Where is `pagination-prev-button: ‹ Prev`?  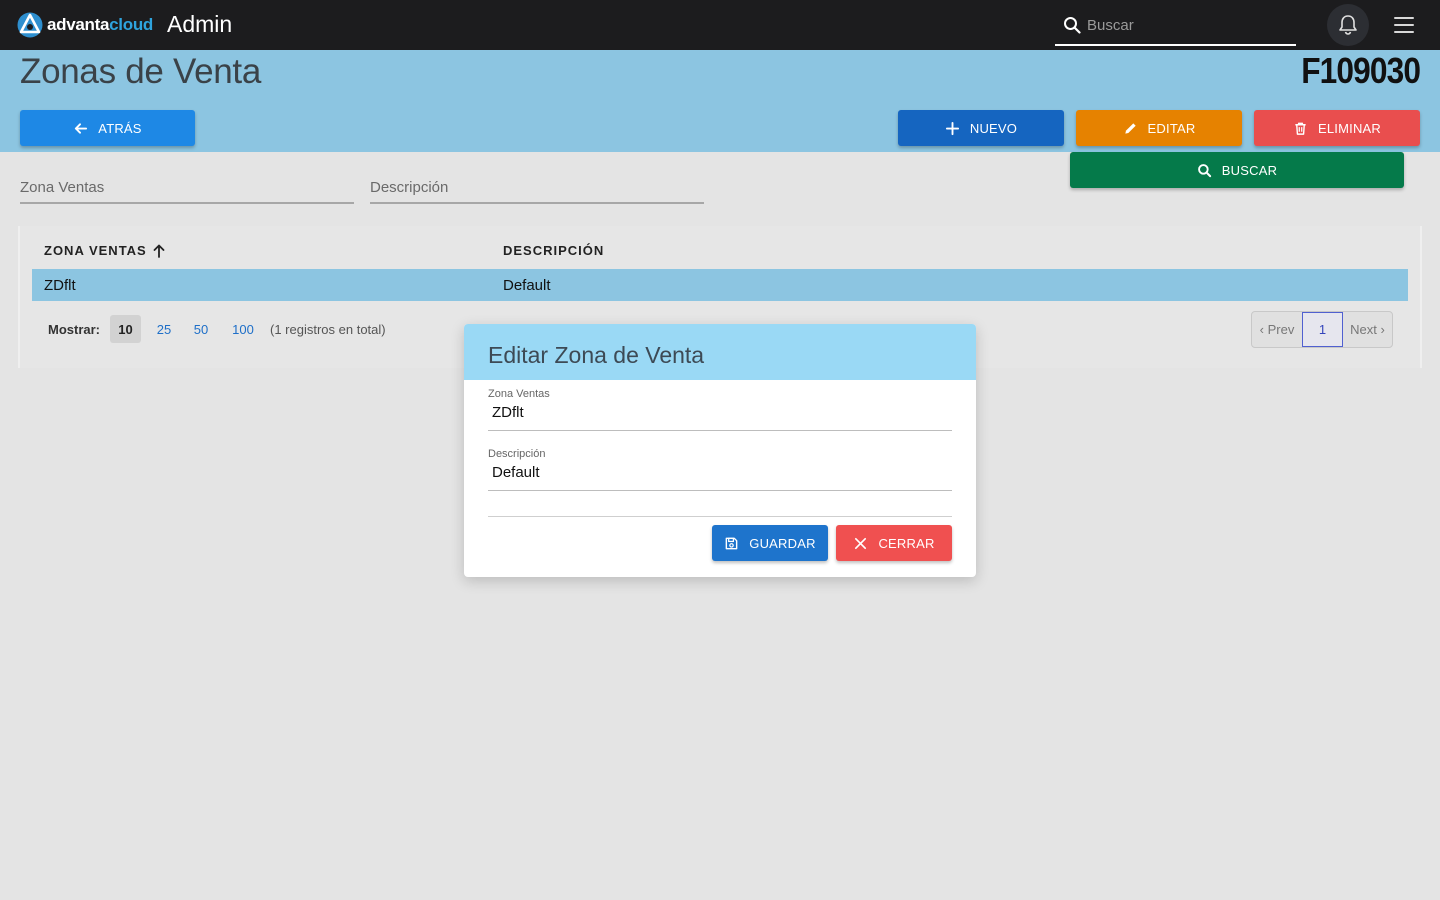
pagination-prev-button: ‹ Prev is located at coordinates (1277, 329).